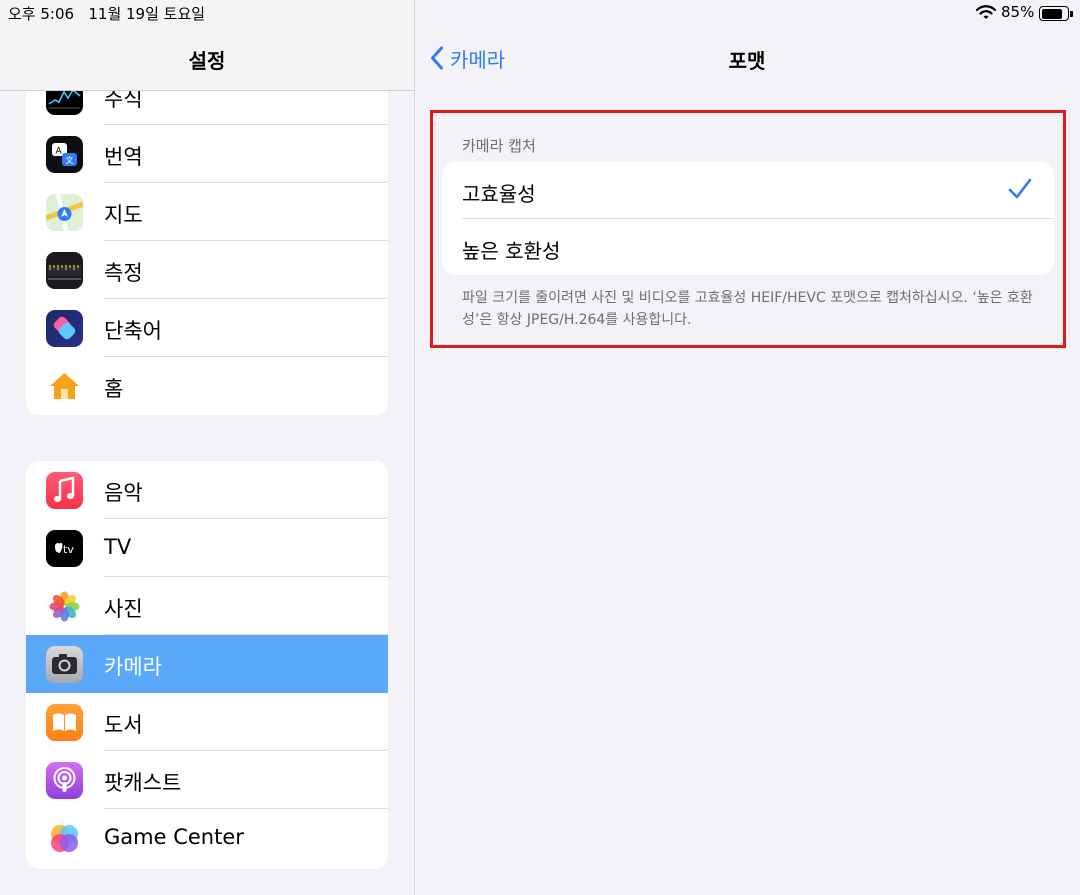  I want to click on split-divider, so click(414, 447).